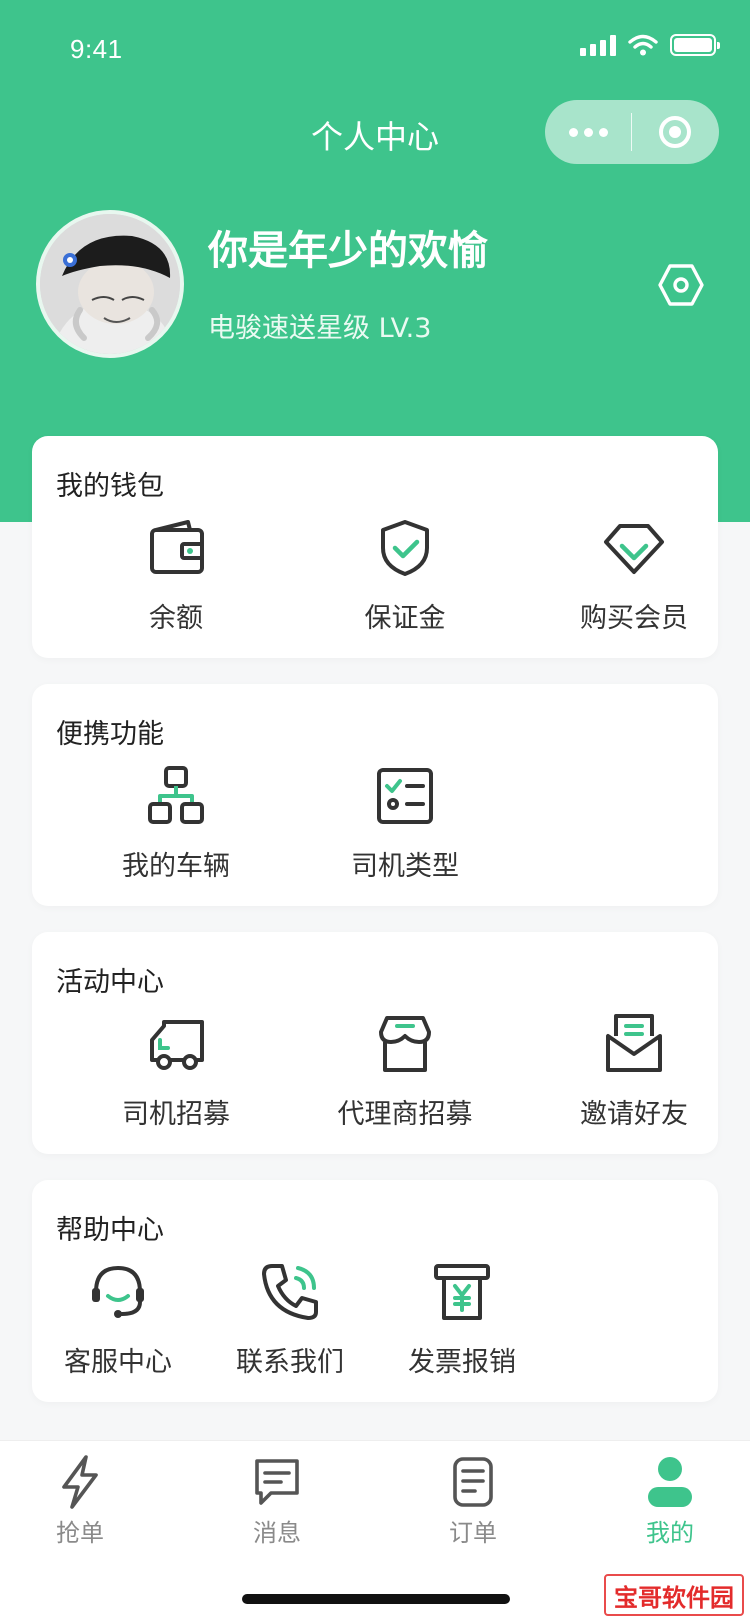 The image size is (750, 1624). I want to click on driver-type-button: 司机类型, so click(405, 823).